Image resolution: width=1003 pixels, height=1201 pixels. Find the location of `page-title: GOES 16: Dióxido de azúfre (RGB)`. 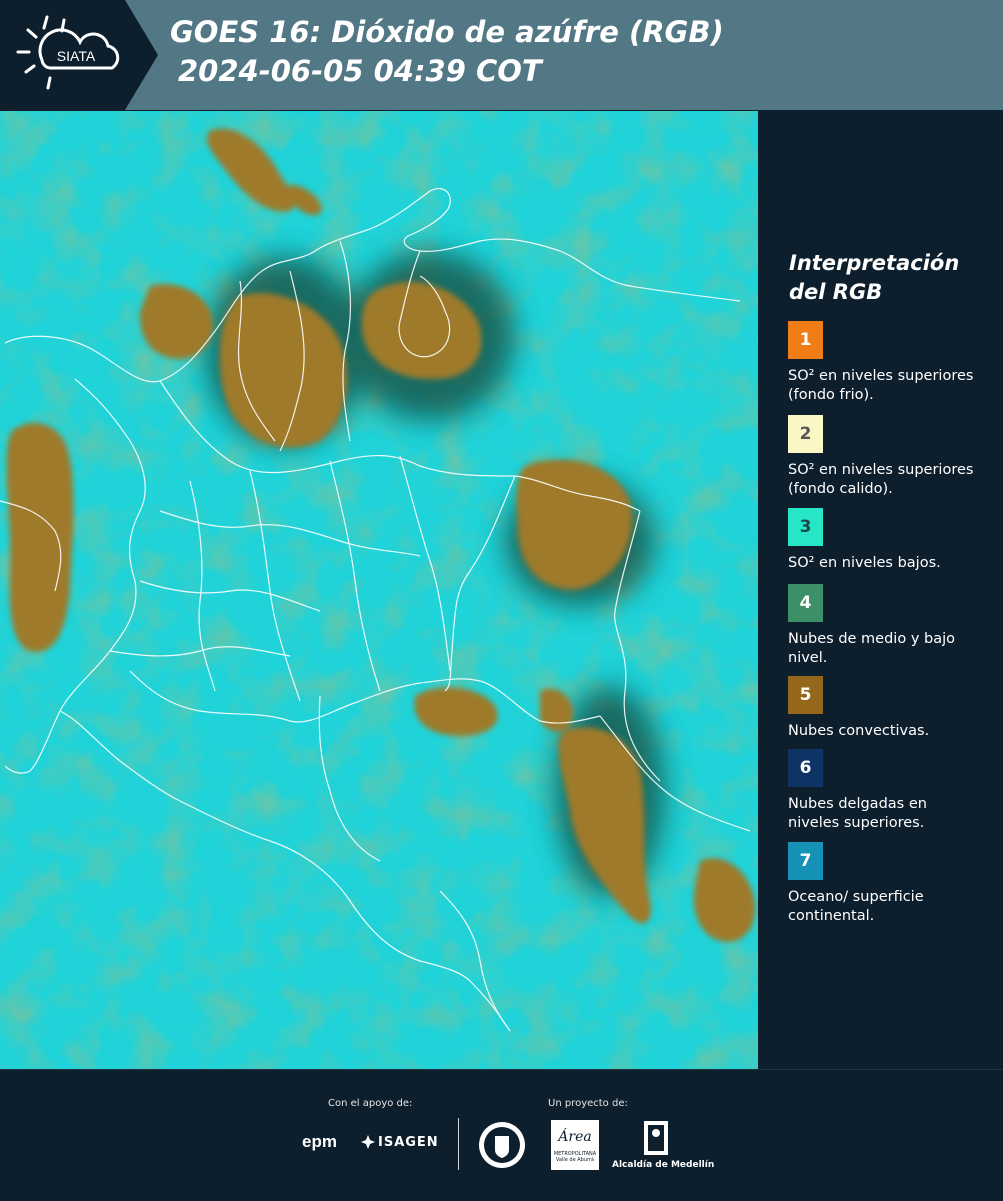

page-title: GOES 16: Dióxido de azúfre (RGB) is located at coordinates (447, 32).